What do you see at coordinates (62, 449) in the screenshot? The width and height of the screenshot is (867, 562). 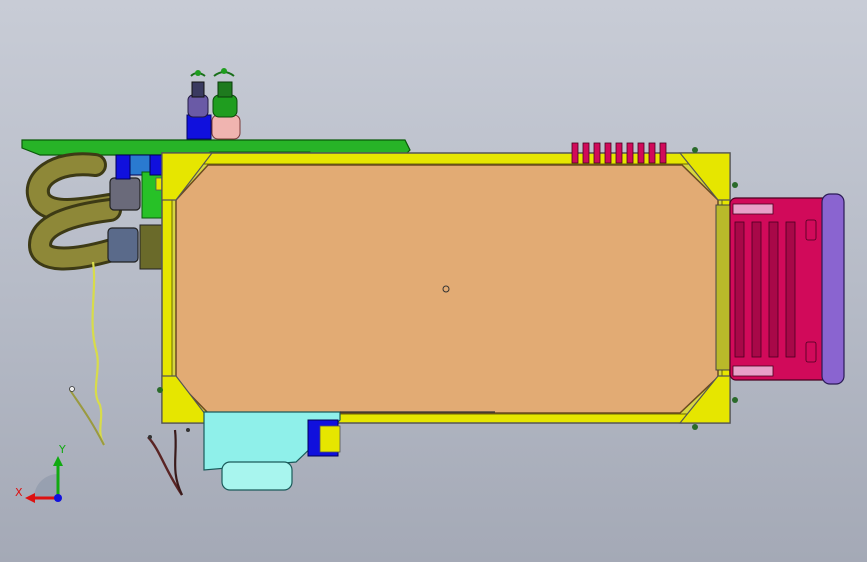 I see `y-axis-label: Y` at bounding box center [62, 449].